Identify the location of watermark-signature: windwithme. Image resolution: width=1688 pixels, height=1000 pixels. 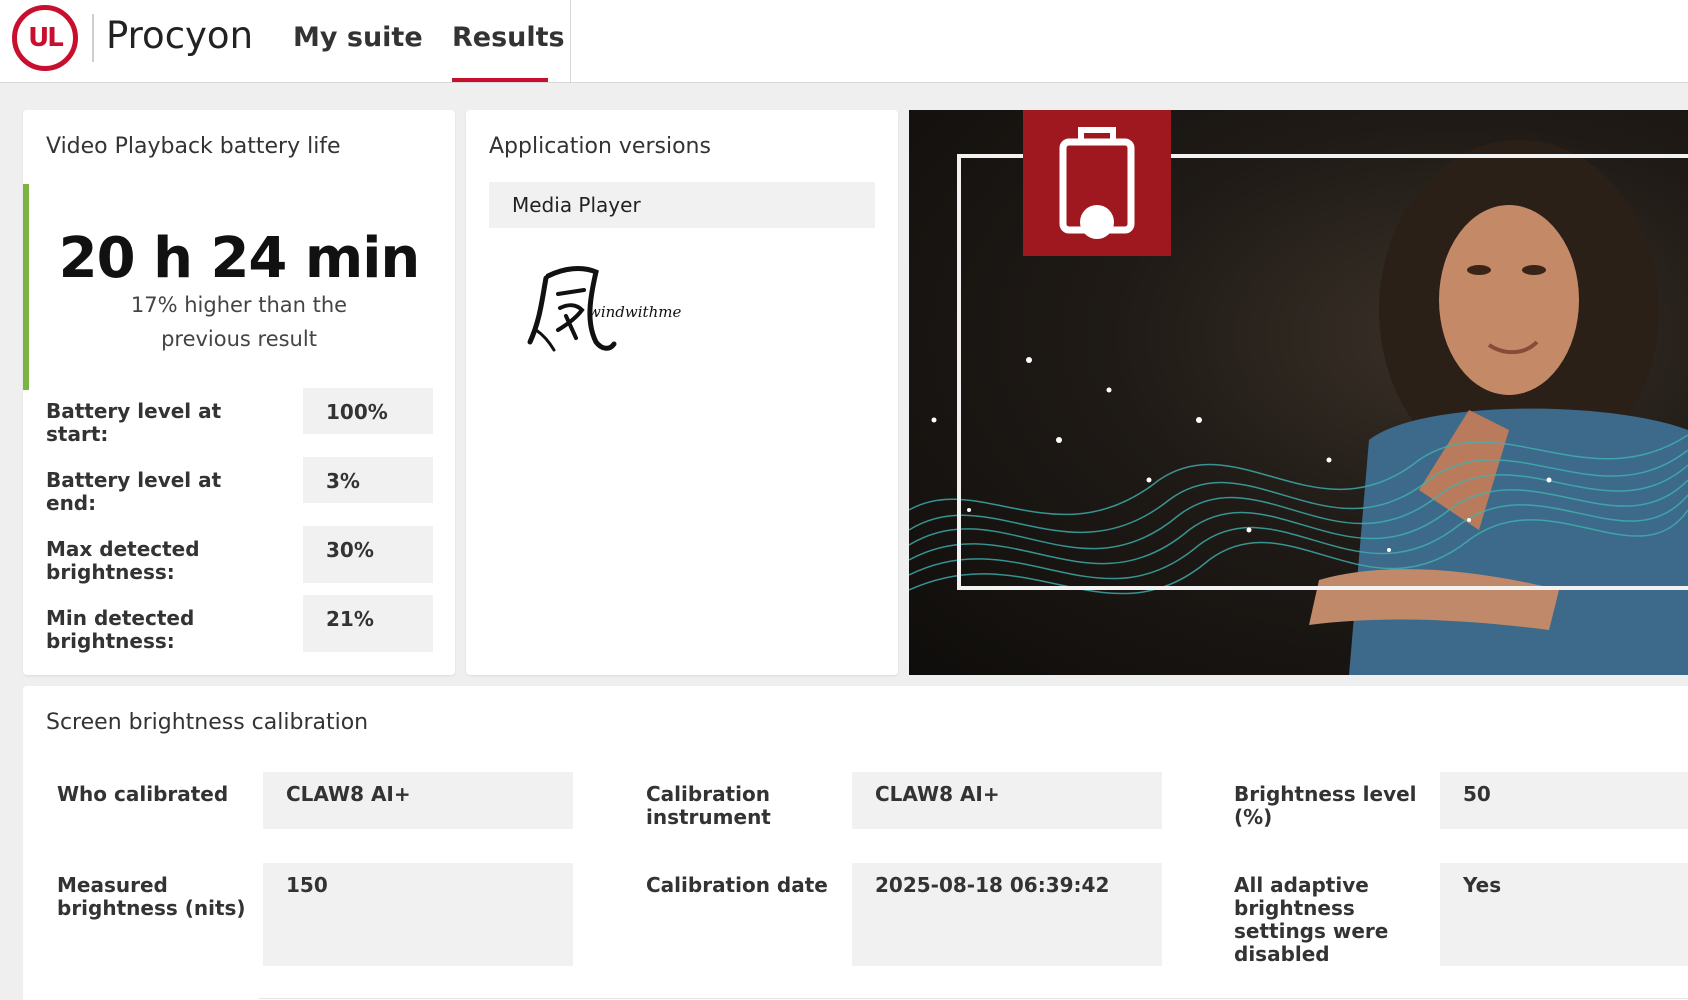
(604, 309).